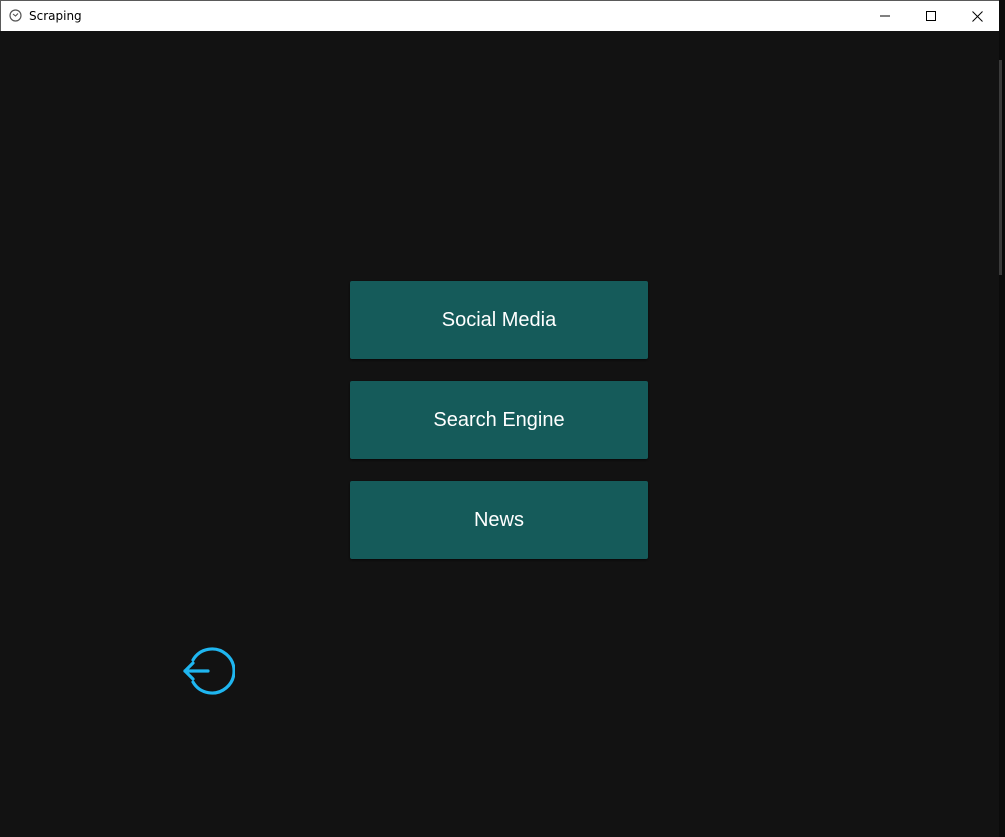 The image size is (1005, 837). I want to click on close-button, so click(976, 16).